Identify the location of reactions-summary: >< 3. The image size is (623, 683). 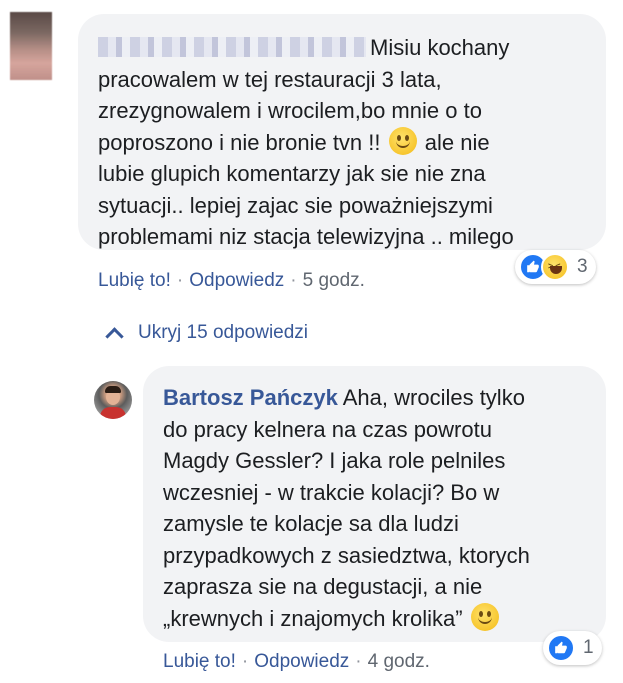
(555, 267).